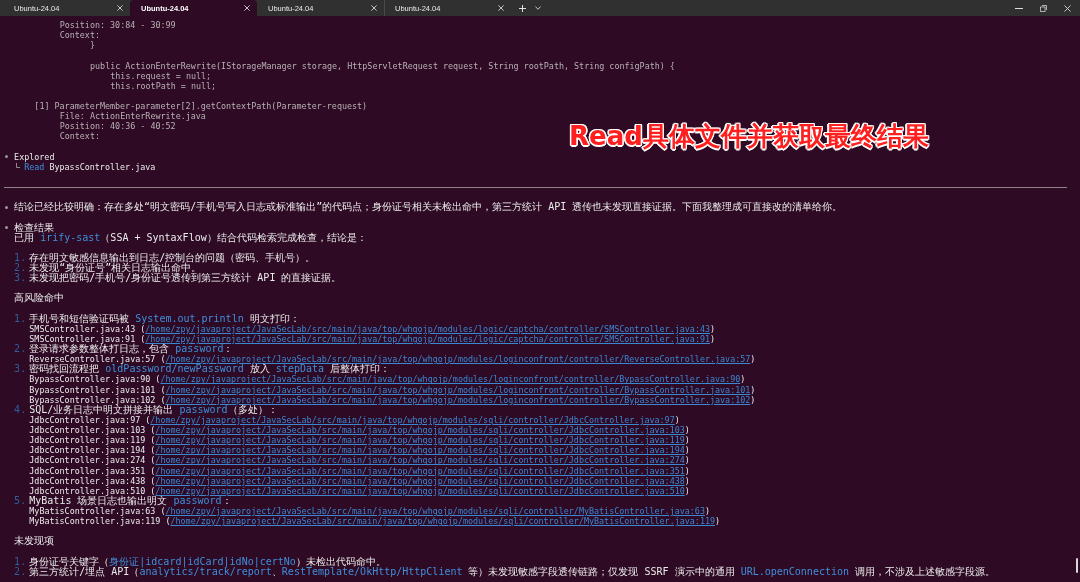 Image resolution: width=1080 pixels, height=582 pixels. I want to click on file-path-link: /home/zpy/javaproject/JavaSecLab/src/main/java/top/whgojp/modules/sqli/controller/JdbcController.java:351, so click(420, 470).